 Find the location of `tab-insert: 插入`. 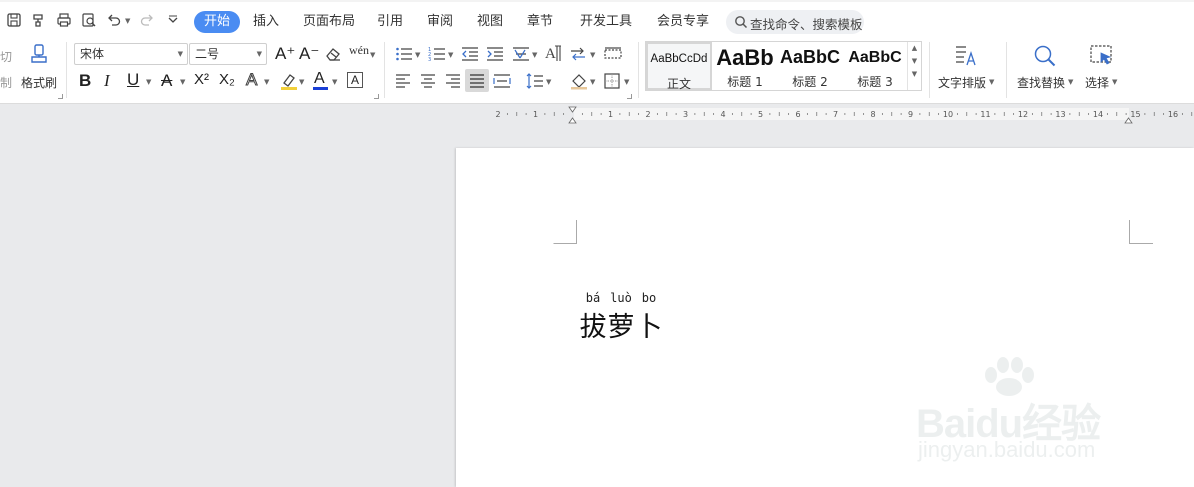

tab-insert: 插入 is located at coordinates (266, 22).